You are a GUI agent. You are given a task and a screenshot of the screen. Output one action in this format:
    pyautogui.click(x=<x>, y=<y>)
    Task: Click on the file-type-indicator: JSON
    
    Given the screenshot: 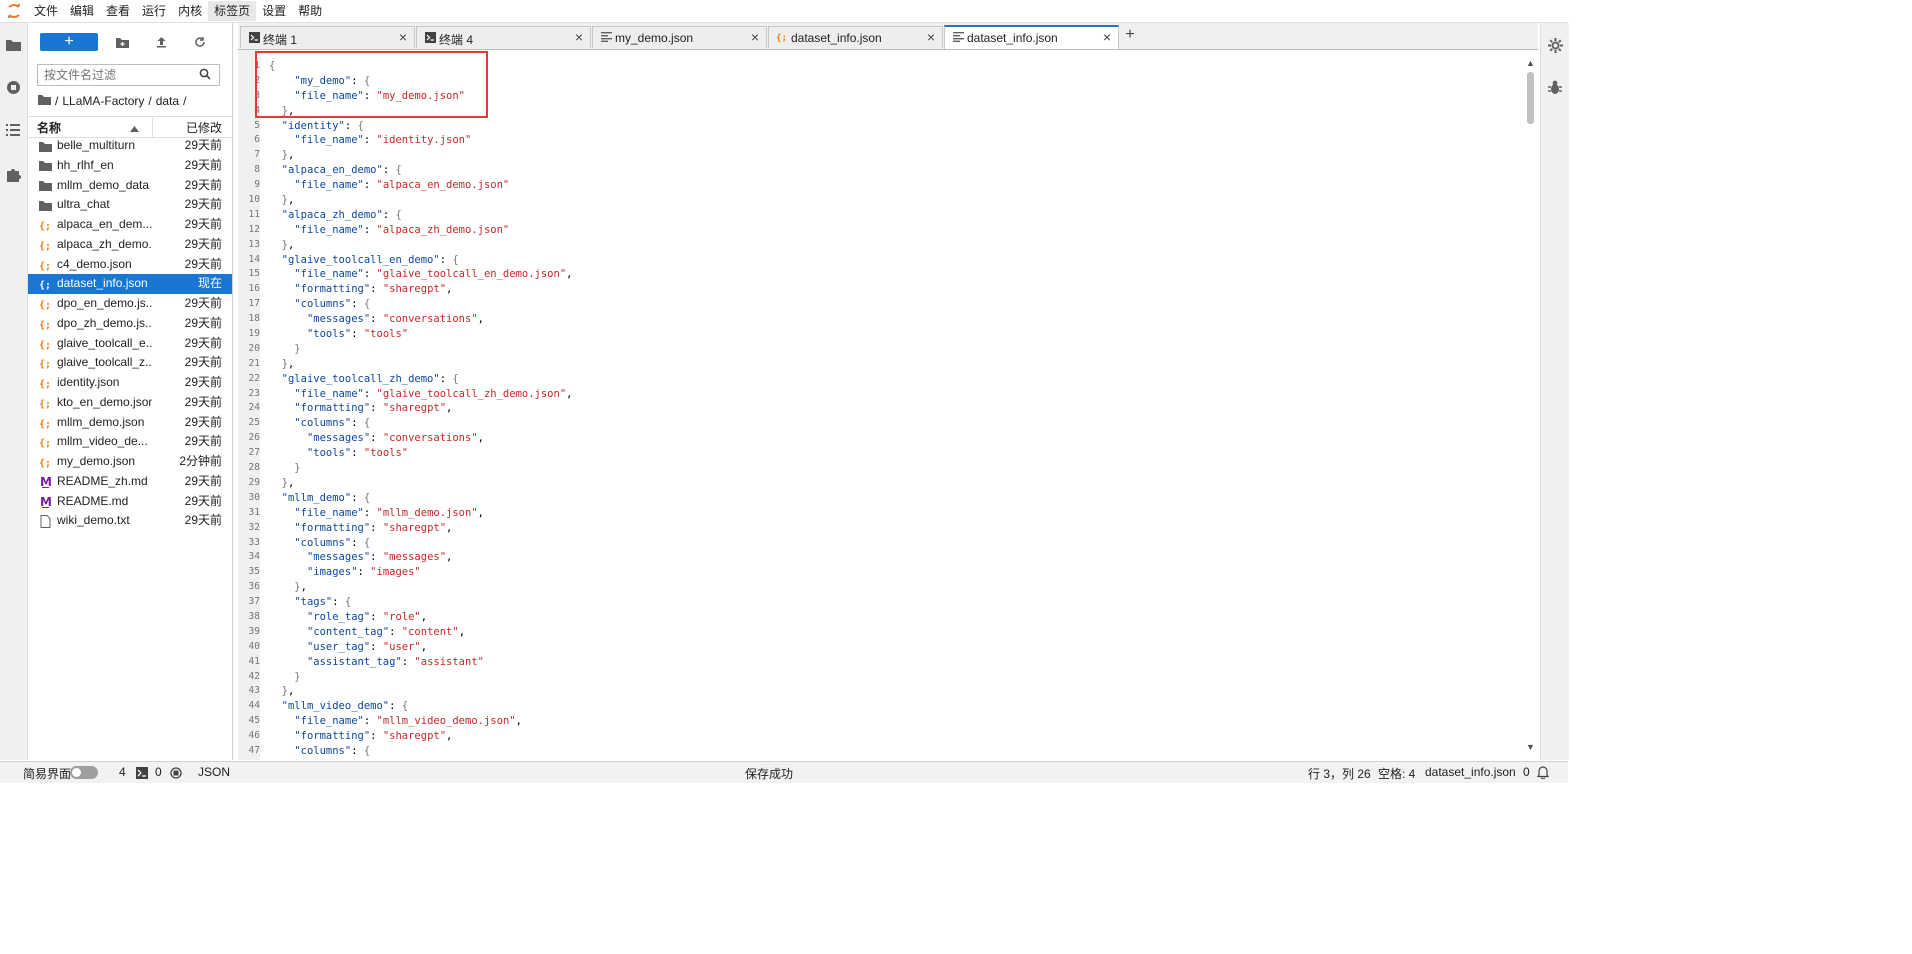 What is the action you would take?
    pyautogui.click(x=214, y=772)
    